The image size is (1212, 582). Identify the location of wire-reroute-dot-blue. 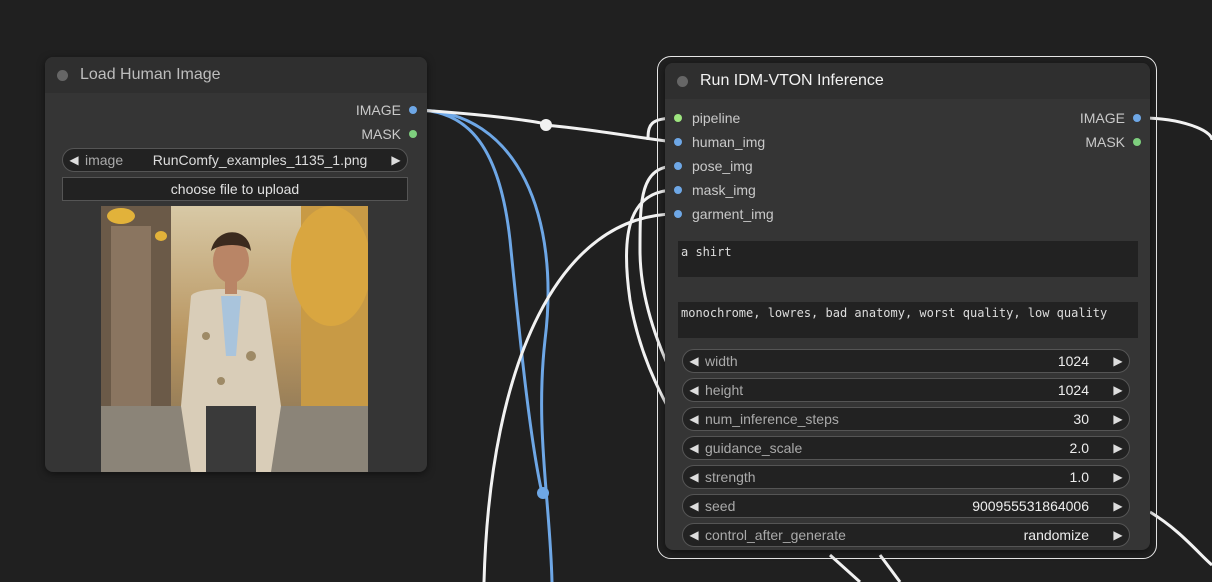
(543, 493).